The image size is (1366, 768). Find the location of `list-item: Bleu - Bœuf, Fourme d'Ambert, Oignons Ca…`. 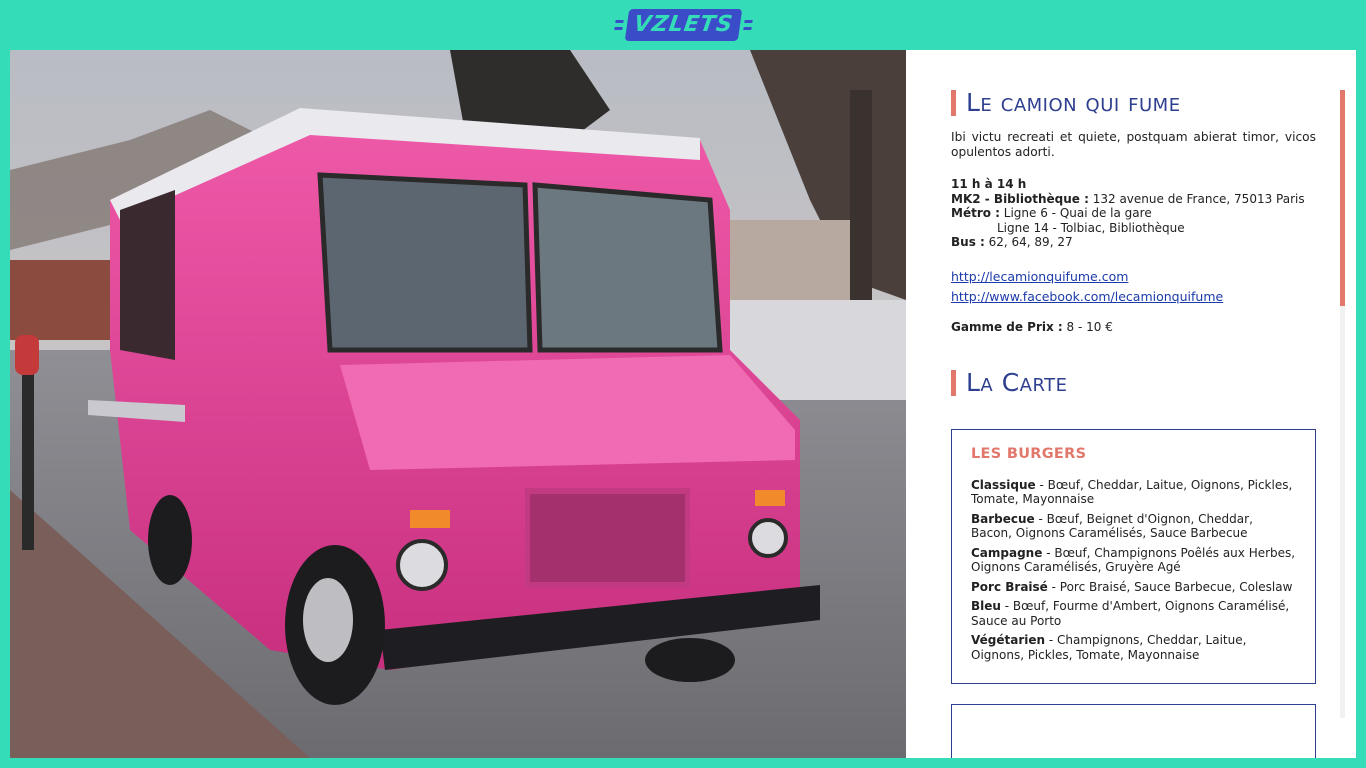

list-item: Bleu - Bœuf, Fourme d'Ambert, Oignons Ca… is located at coordinates (1134, 613).